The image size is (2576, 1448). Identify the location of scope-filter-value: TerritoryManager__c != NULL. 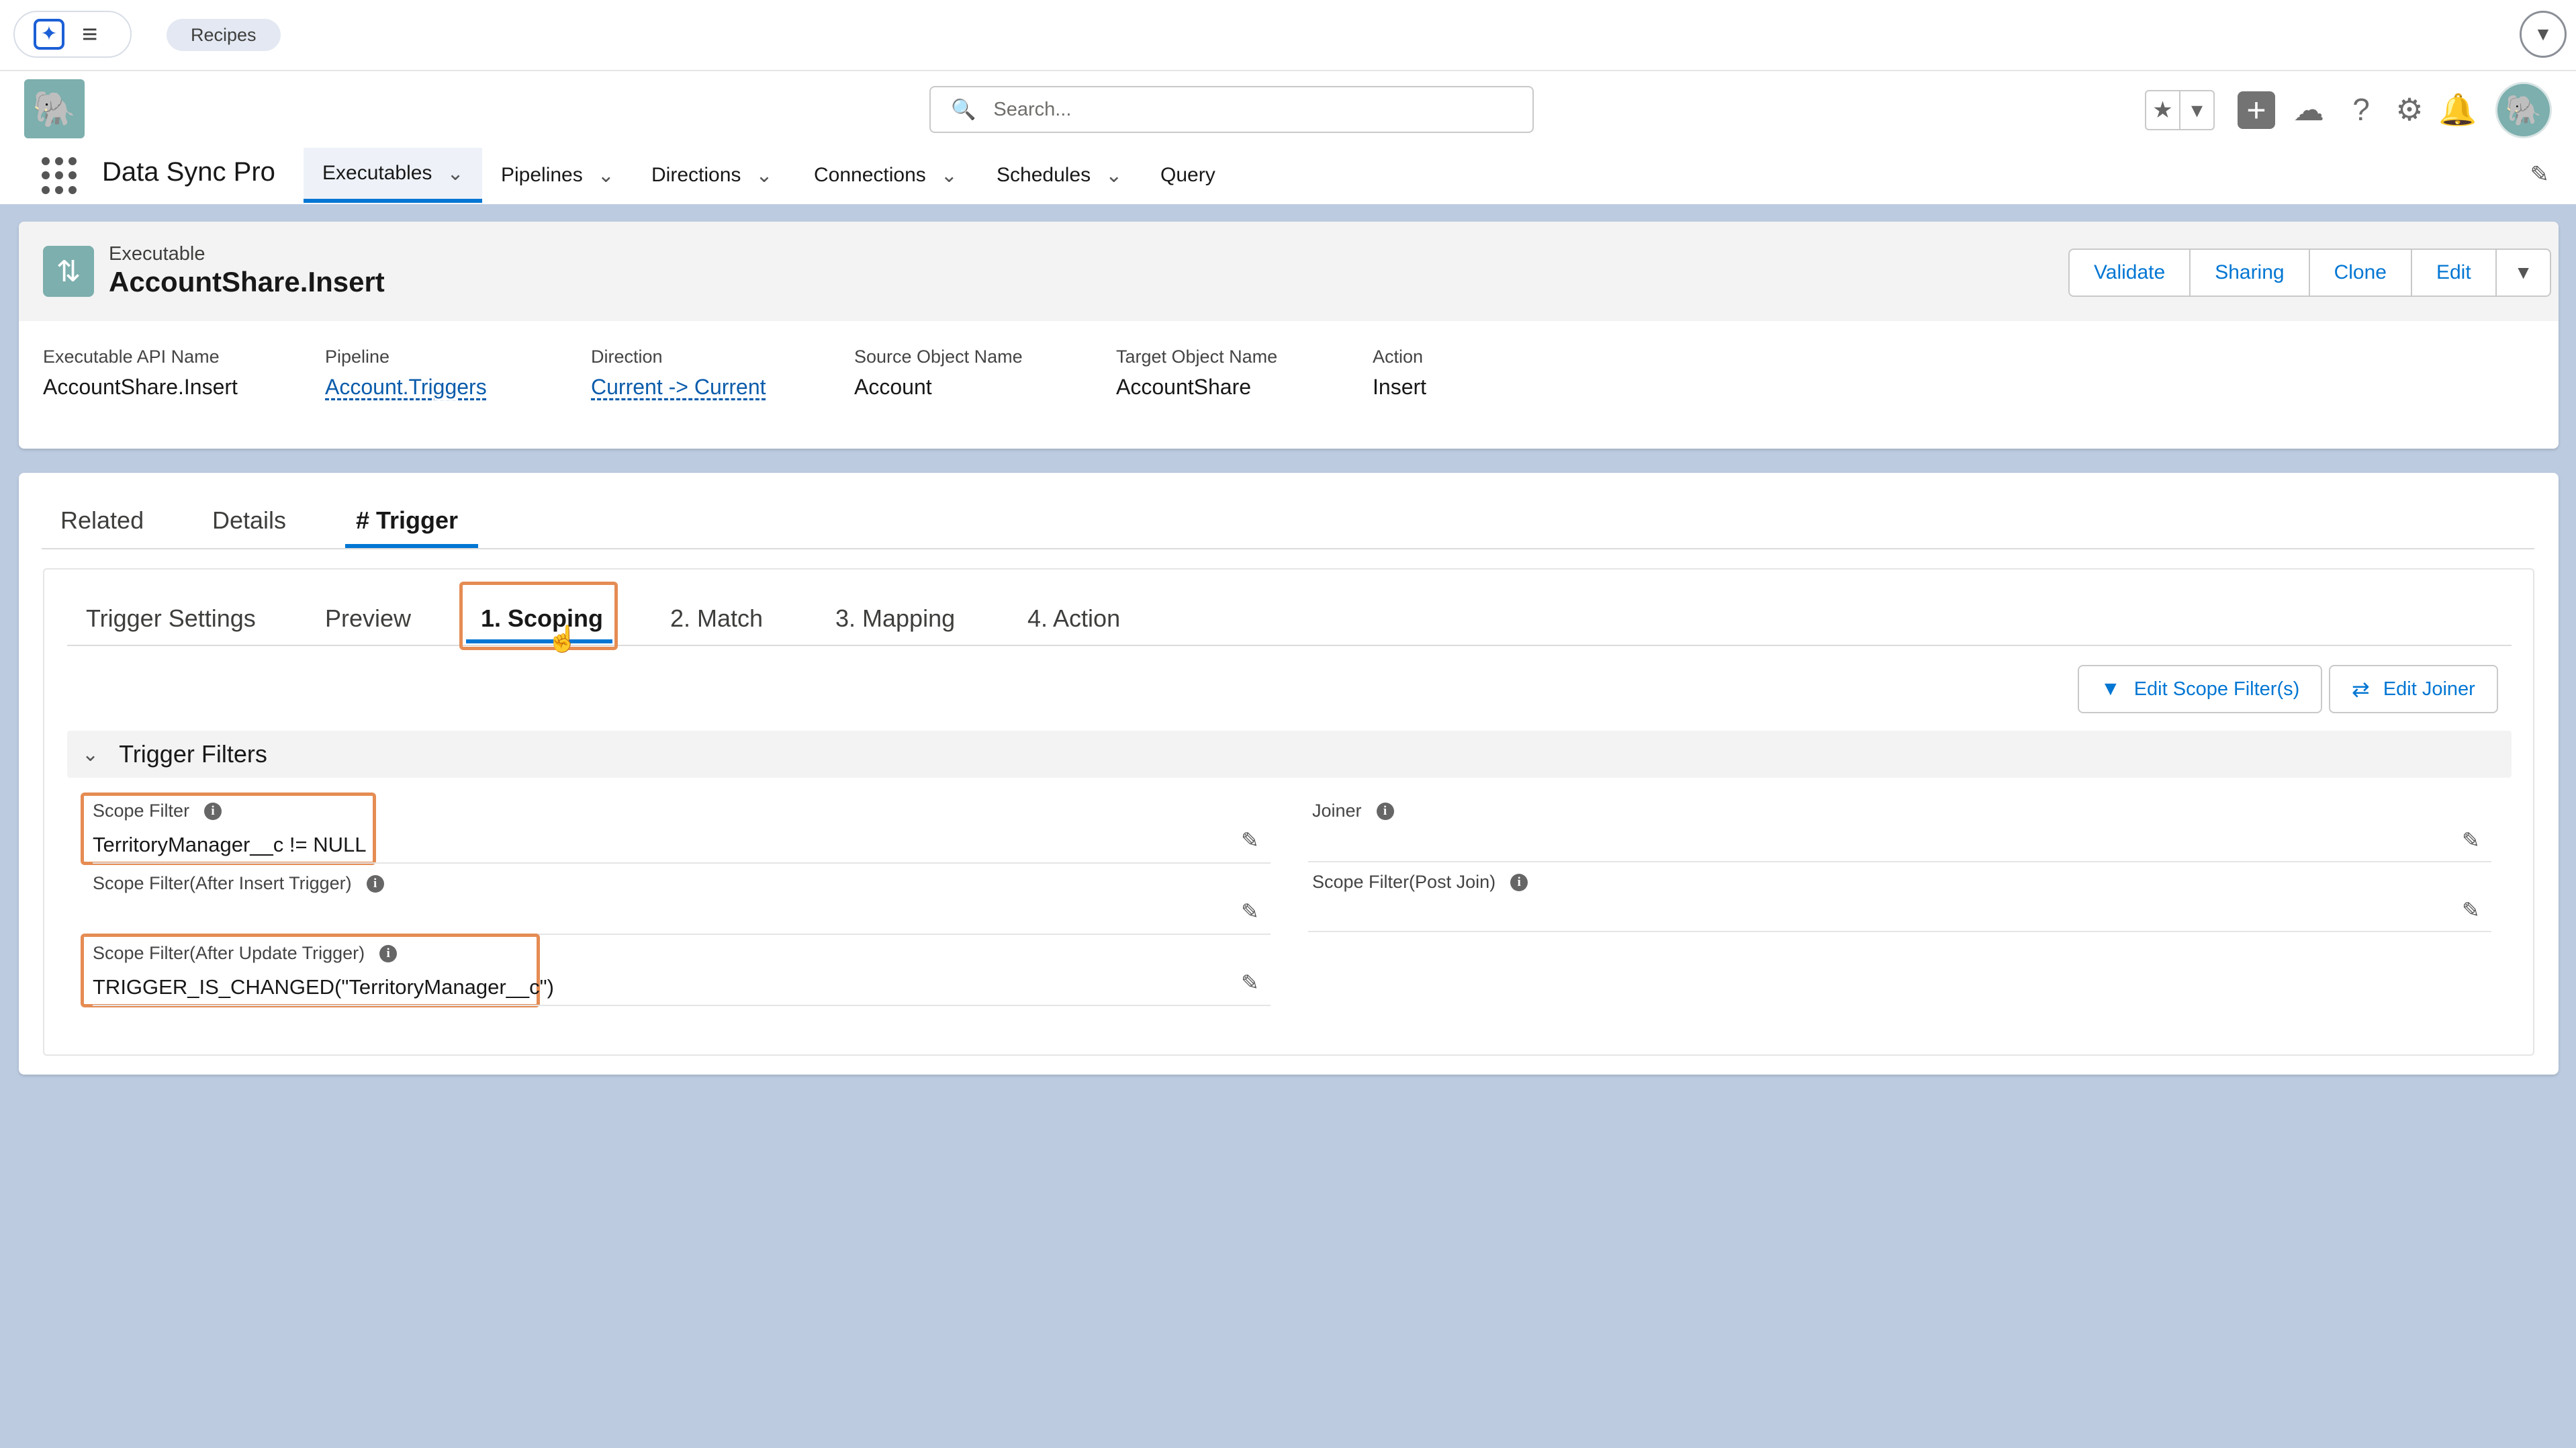
(230, 844).